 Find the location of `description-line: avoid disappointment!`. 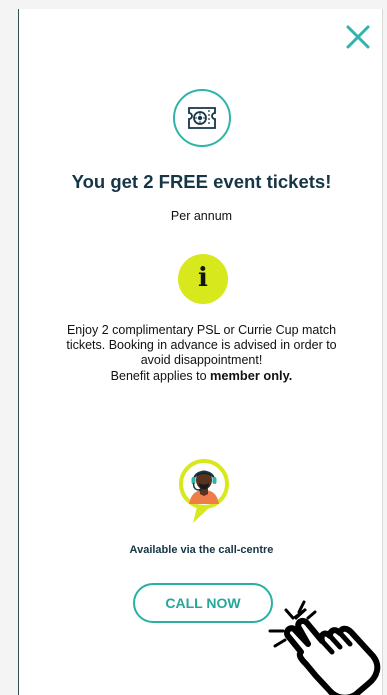

description-line: avoid disappointment! is located at coordinates (201, 360).